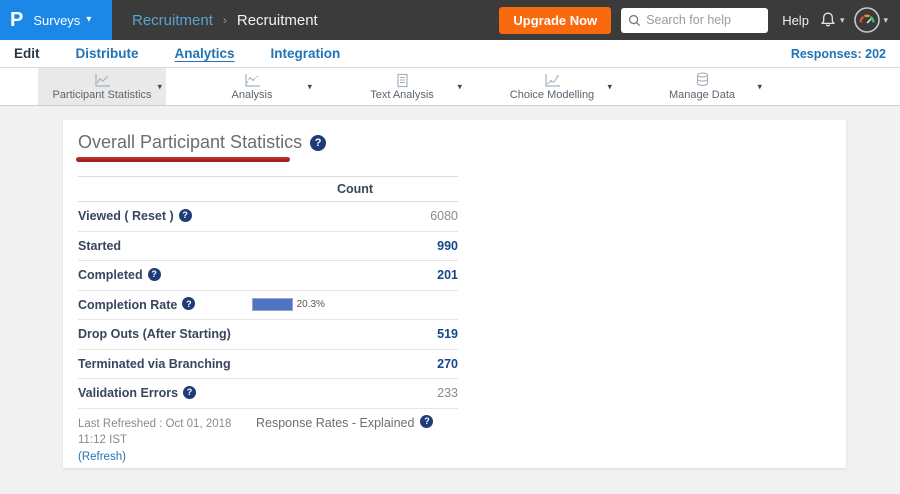 Image resolution: width=900 pixels, height=494 pixels. I want to click on breadcrumb: Recruitment › Recruitment, so click(225, 20).